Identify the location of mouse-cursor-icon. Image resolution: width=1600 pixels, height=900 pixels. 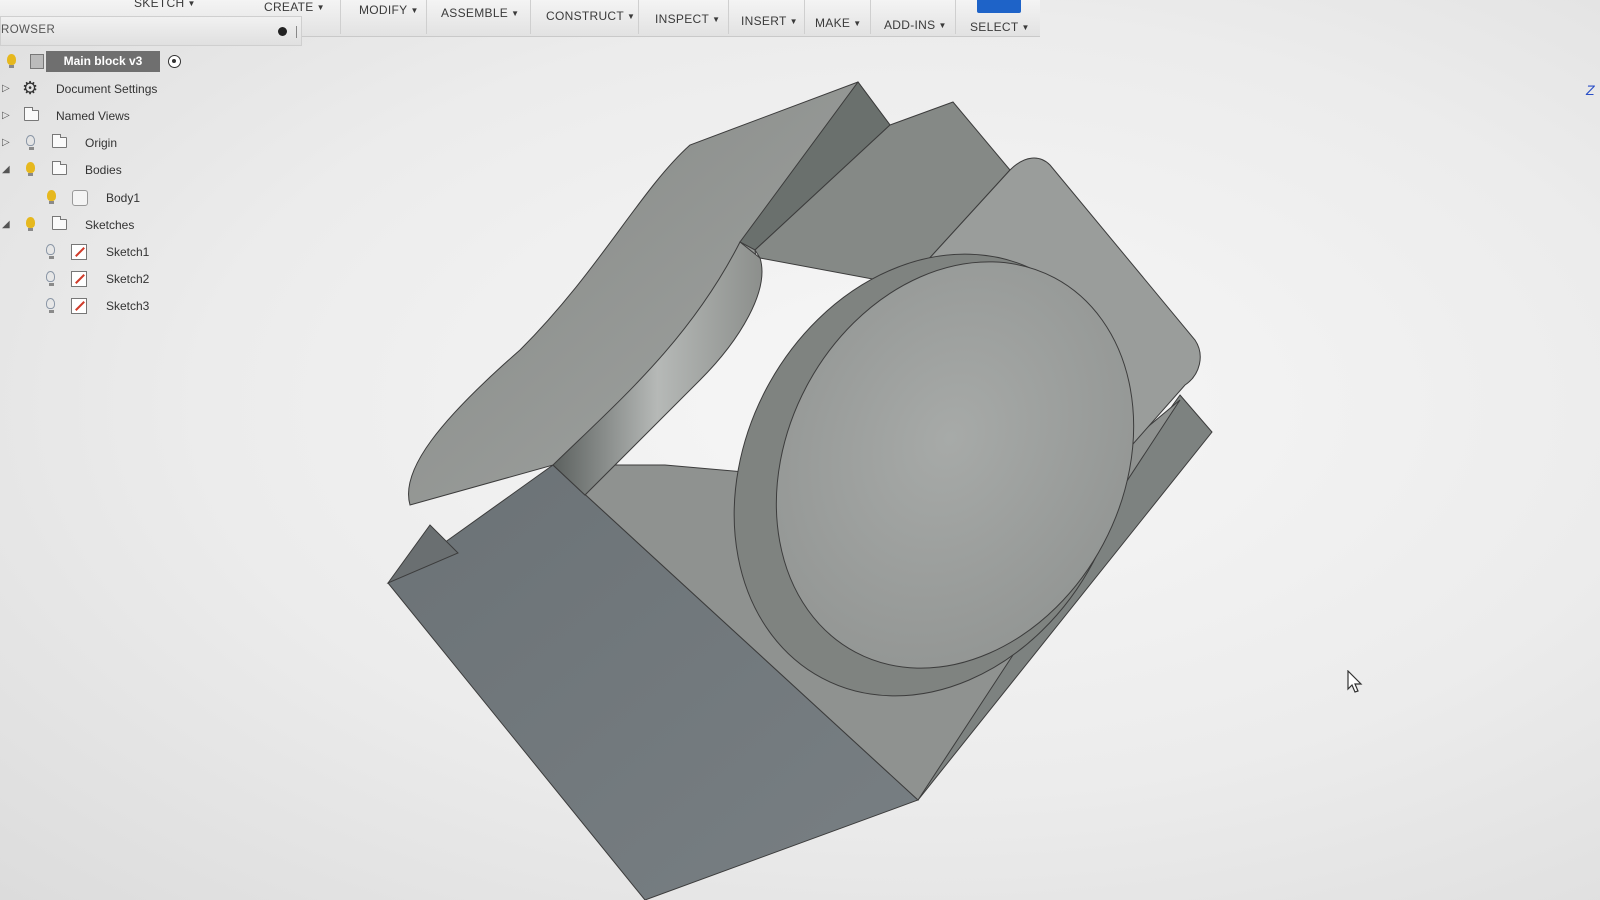
(1355, 681).